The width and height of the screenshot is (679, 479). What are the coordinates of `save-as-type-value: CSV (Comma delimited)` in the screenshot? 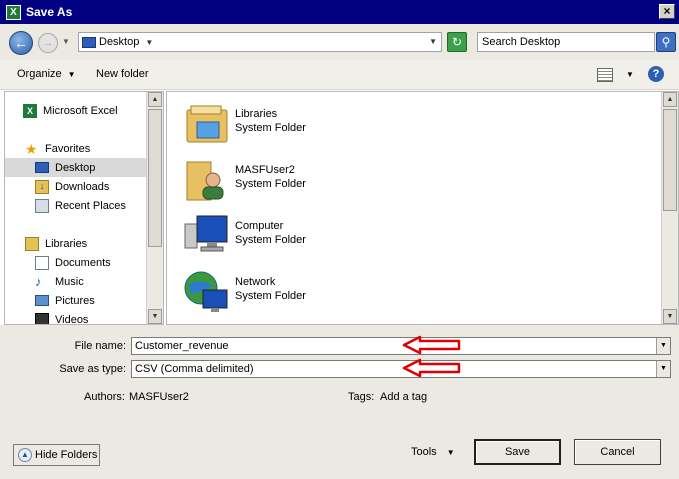 It's located at (194, 369).